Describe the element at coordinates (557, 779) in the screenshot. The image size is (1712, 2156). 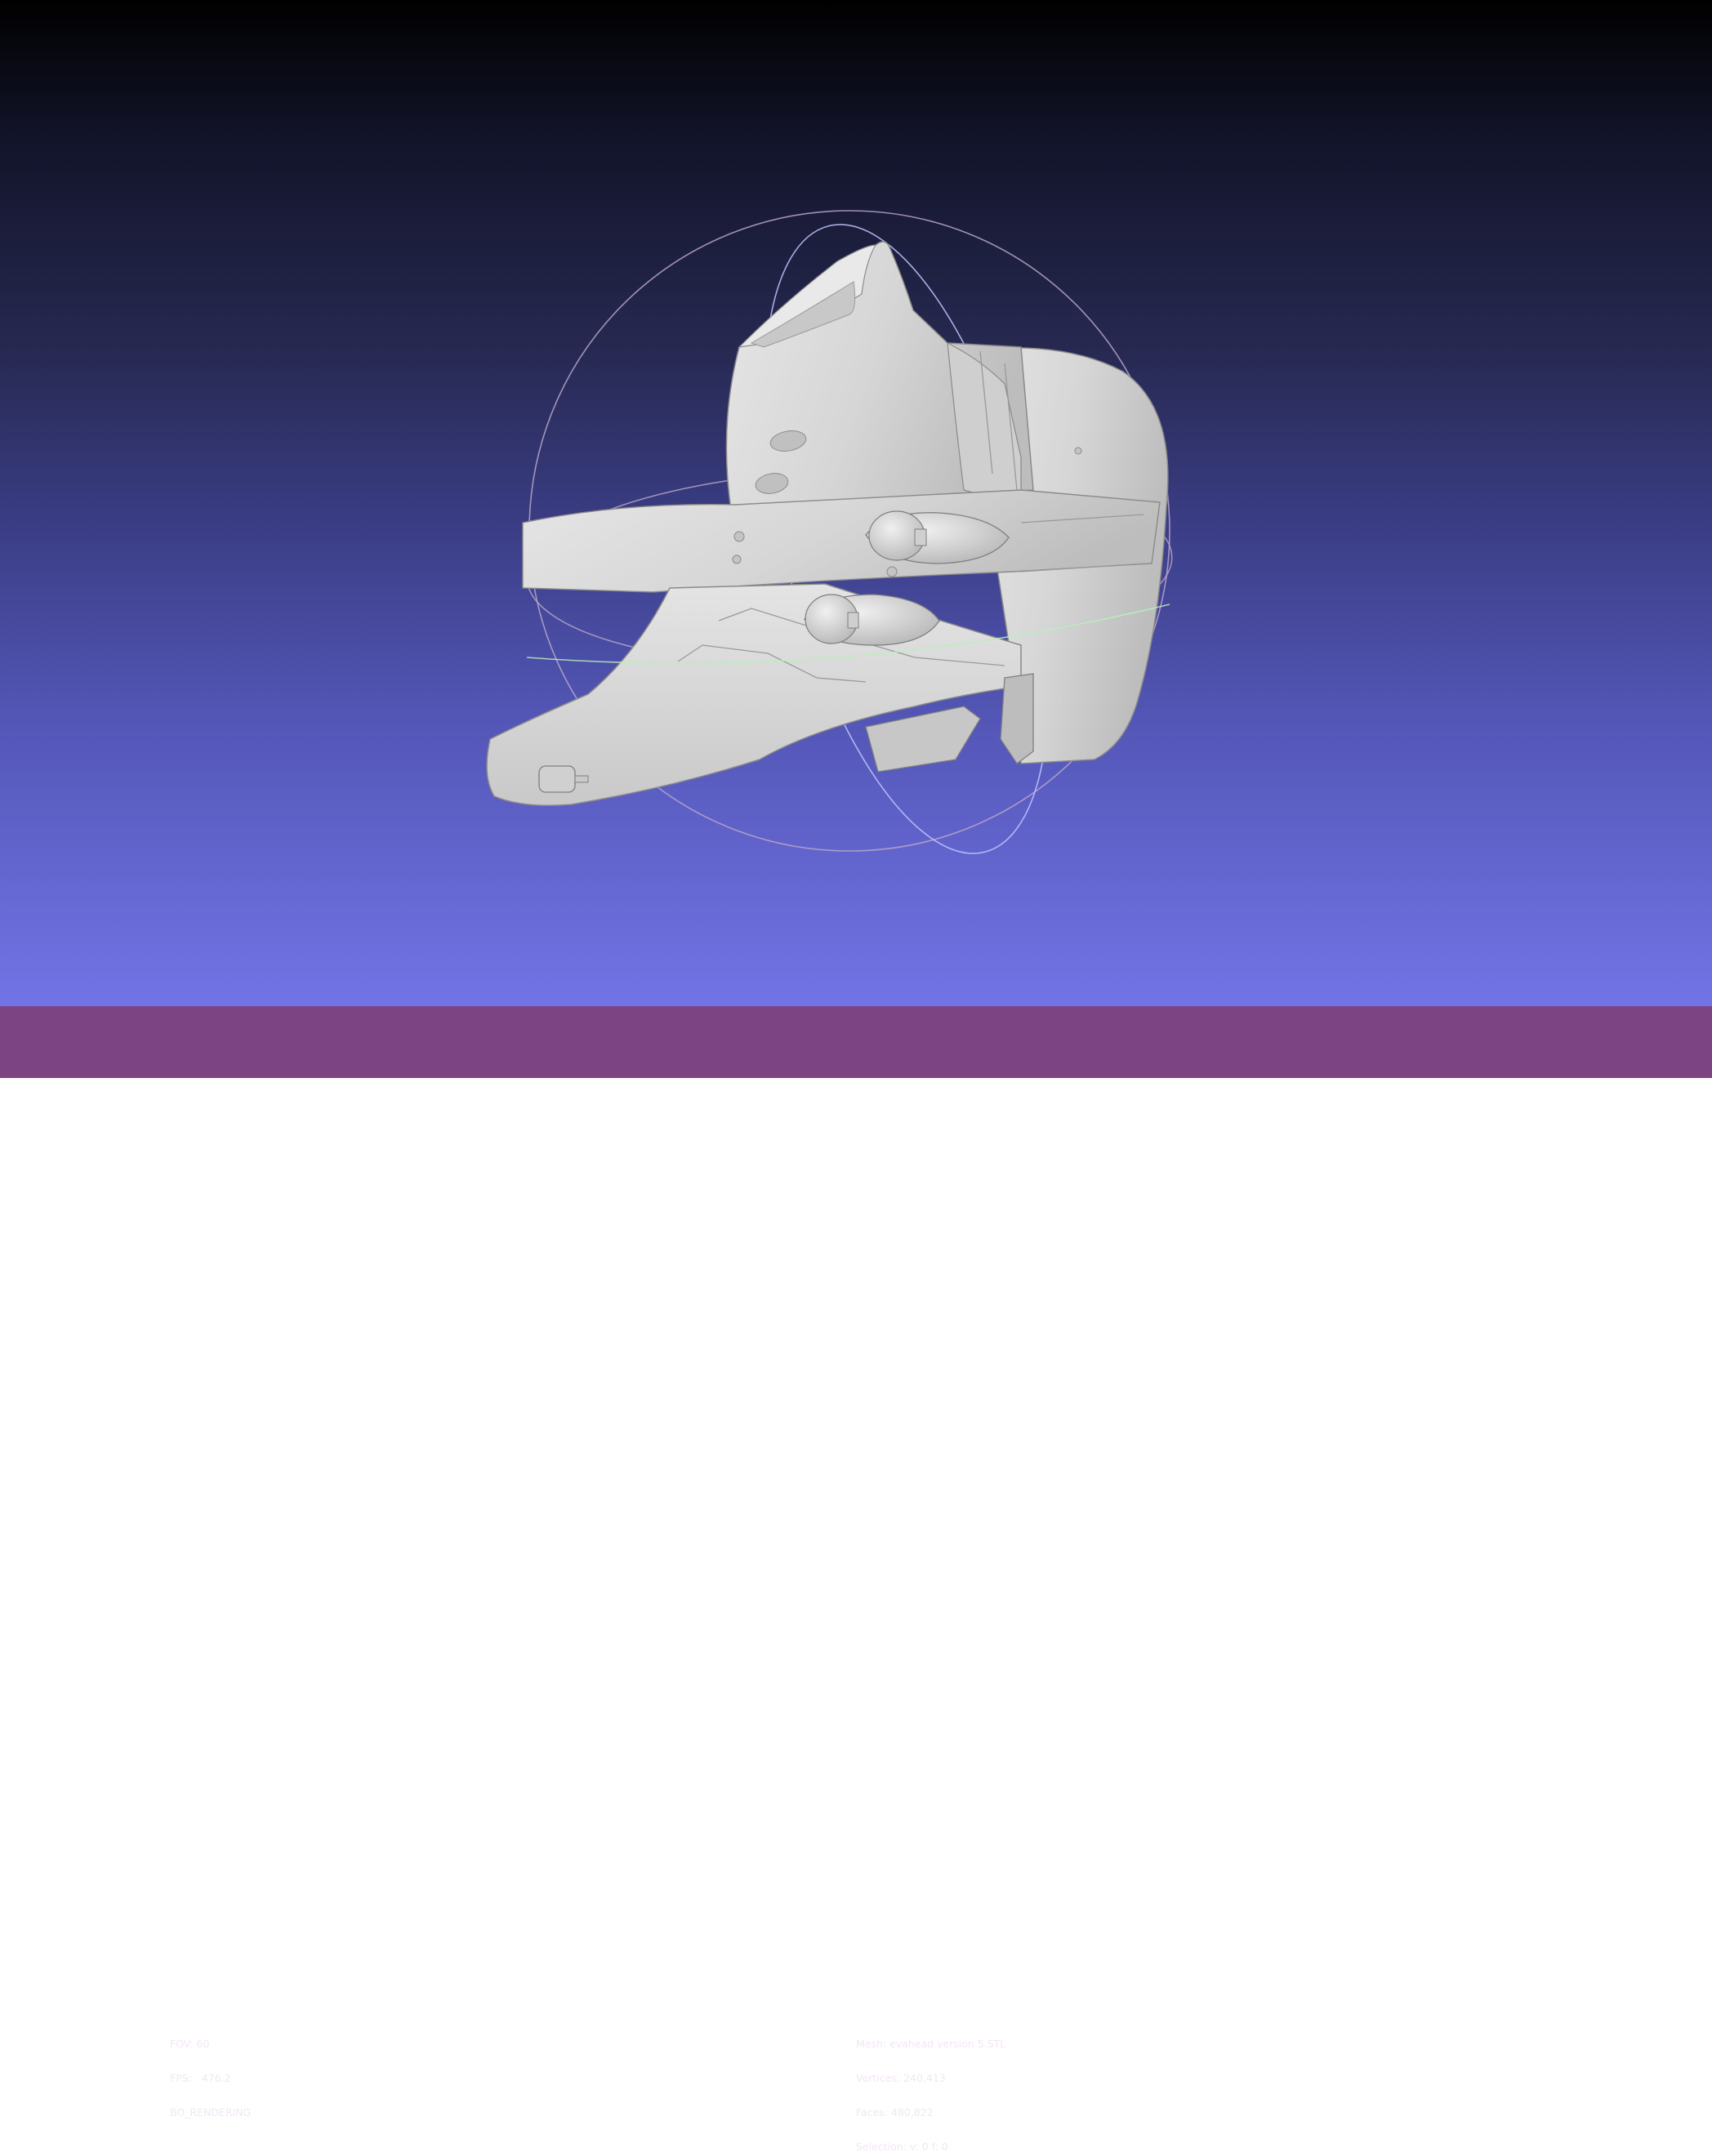
I see `snout-latch` at that location.